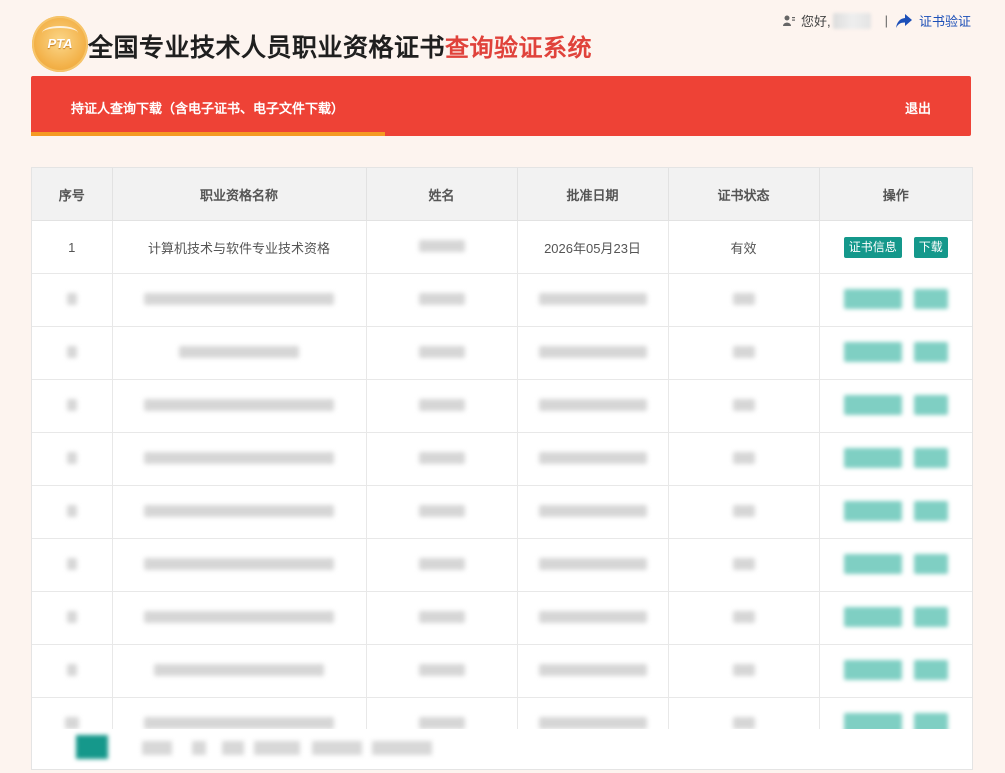 The image size is (1005, 773). Describe the element at coordinates (851, 20) in the screenshot. I see `user-name-redacted` at that location.